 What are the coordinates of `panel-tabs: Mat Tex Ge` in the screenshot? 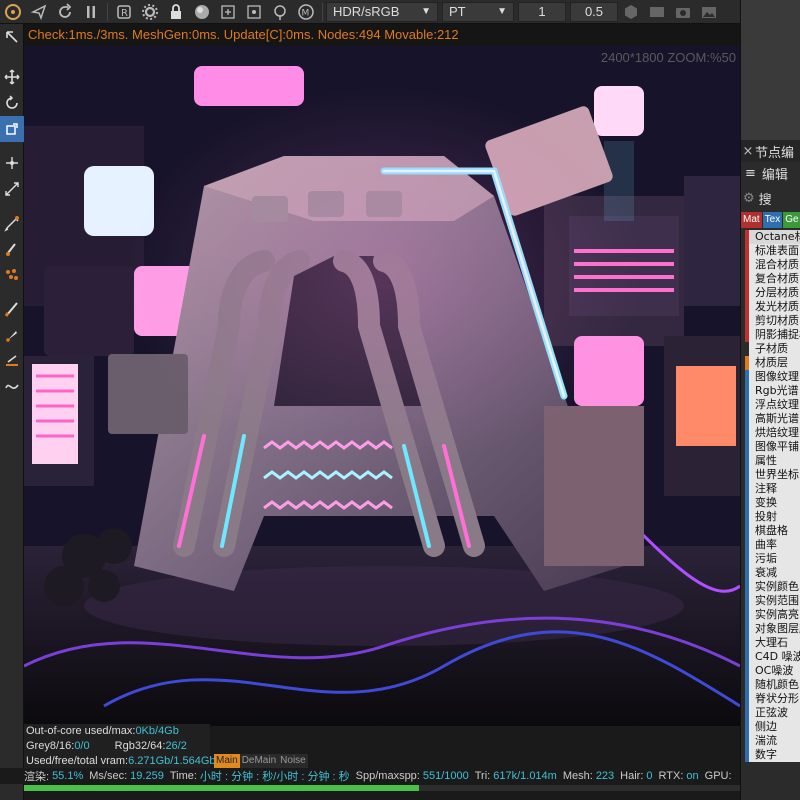 It's located at (770, 220).